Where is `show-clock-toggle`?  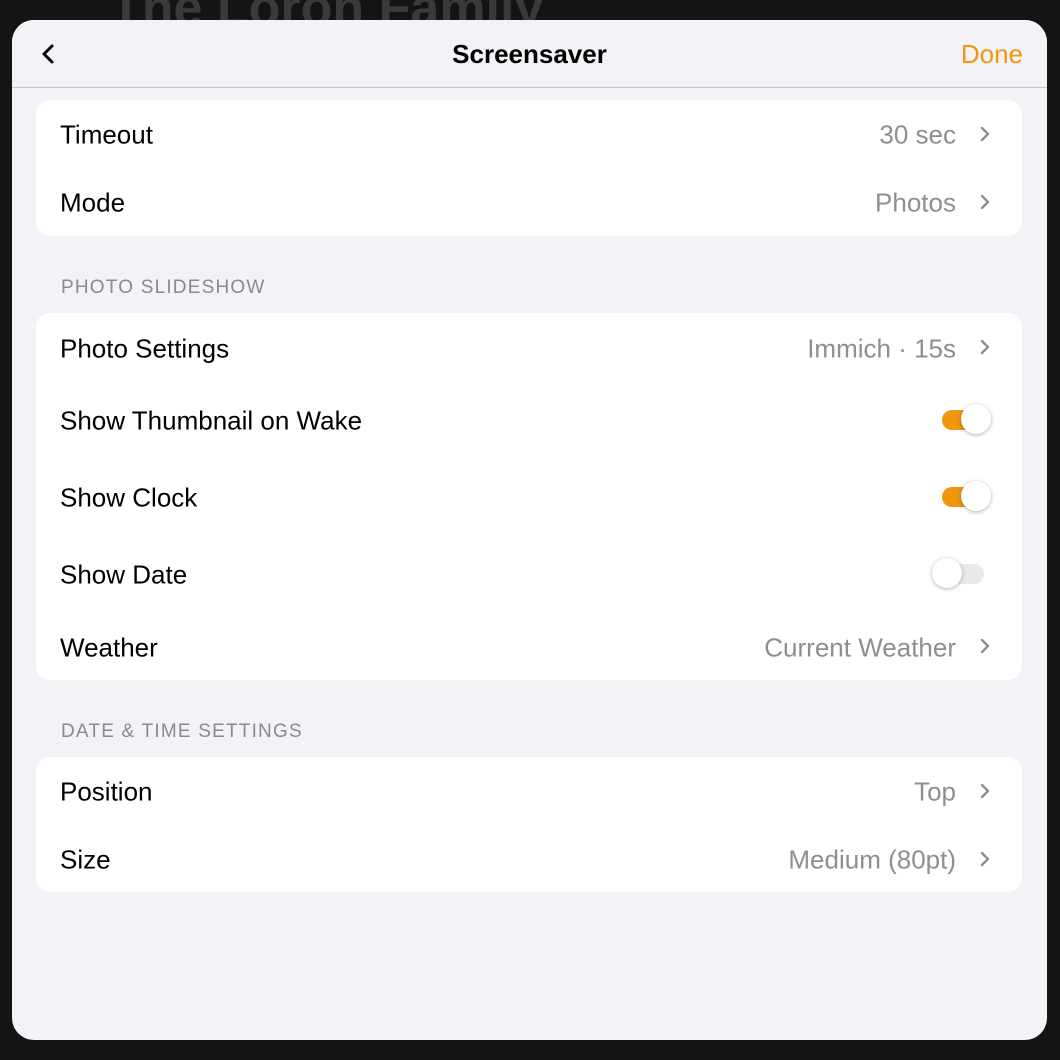 show-clock-toggle is located at coordinates (966, 497).